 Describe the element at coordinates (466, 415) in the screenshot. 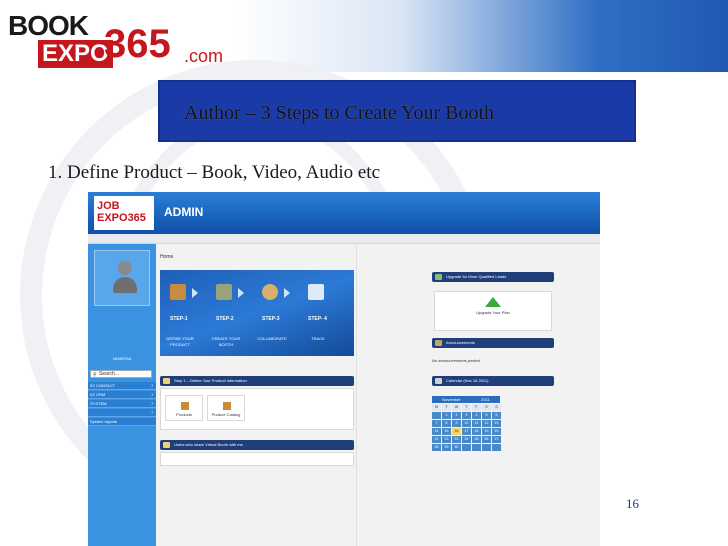

I see `calendar-day: 3` at that location.